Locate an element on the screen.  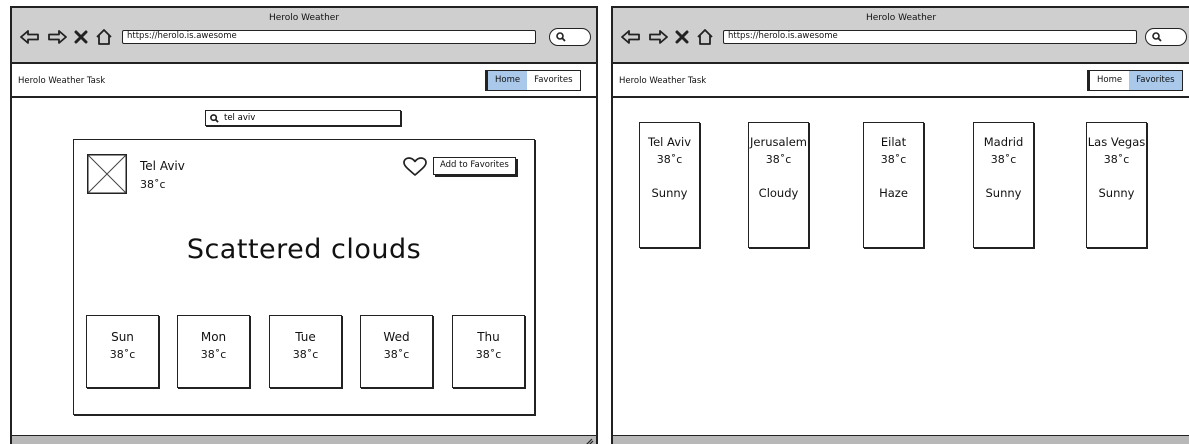
favorite-city-card: Tel Aviv 38˚c Sunny is located at coordinates (669, 185).